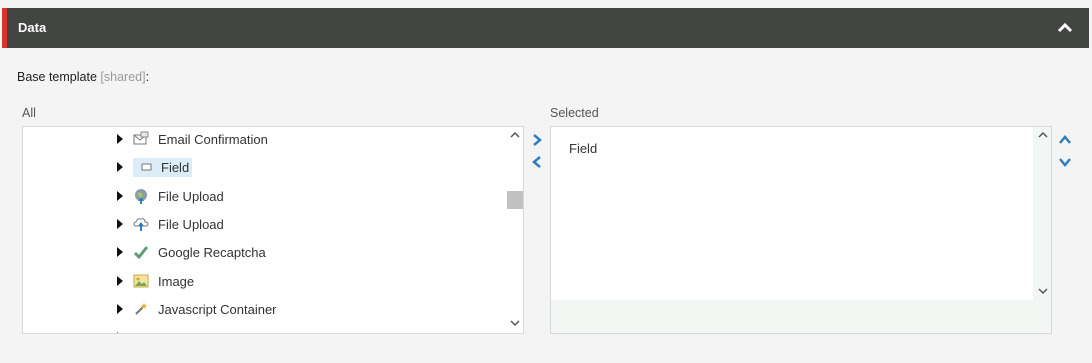  What do you see at coordinates (172, 196) in the screenshot?
I see `tree-item-file-upload-1: File Upload` at bounding box center [172, 196].